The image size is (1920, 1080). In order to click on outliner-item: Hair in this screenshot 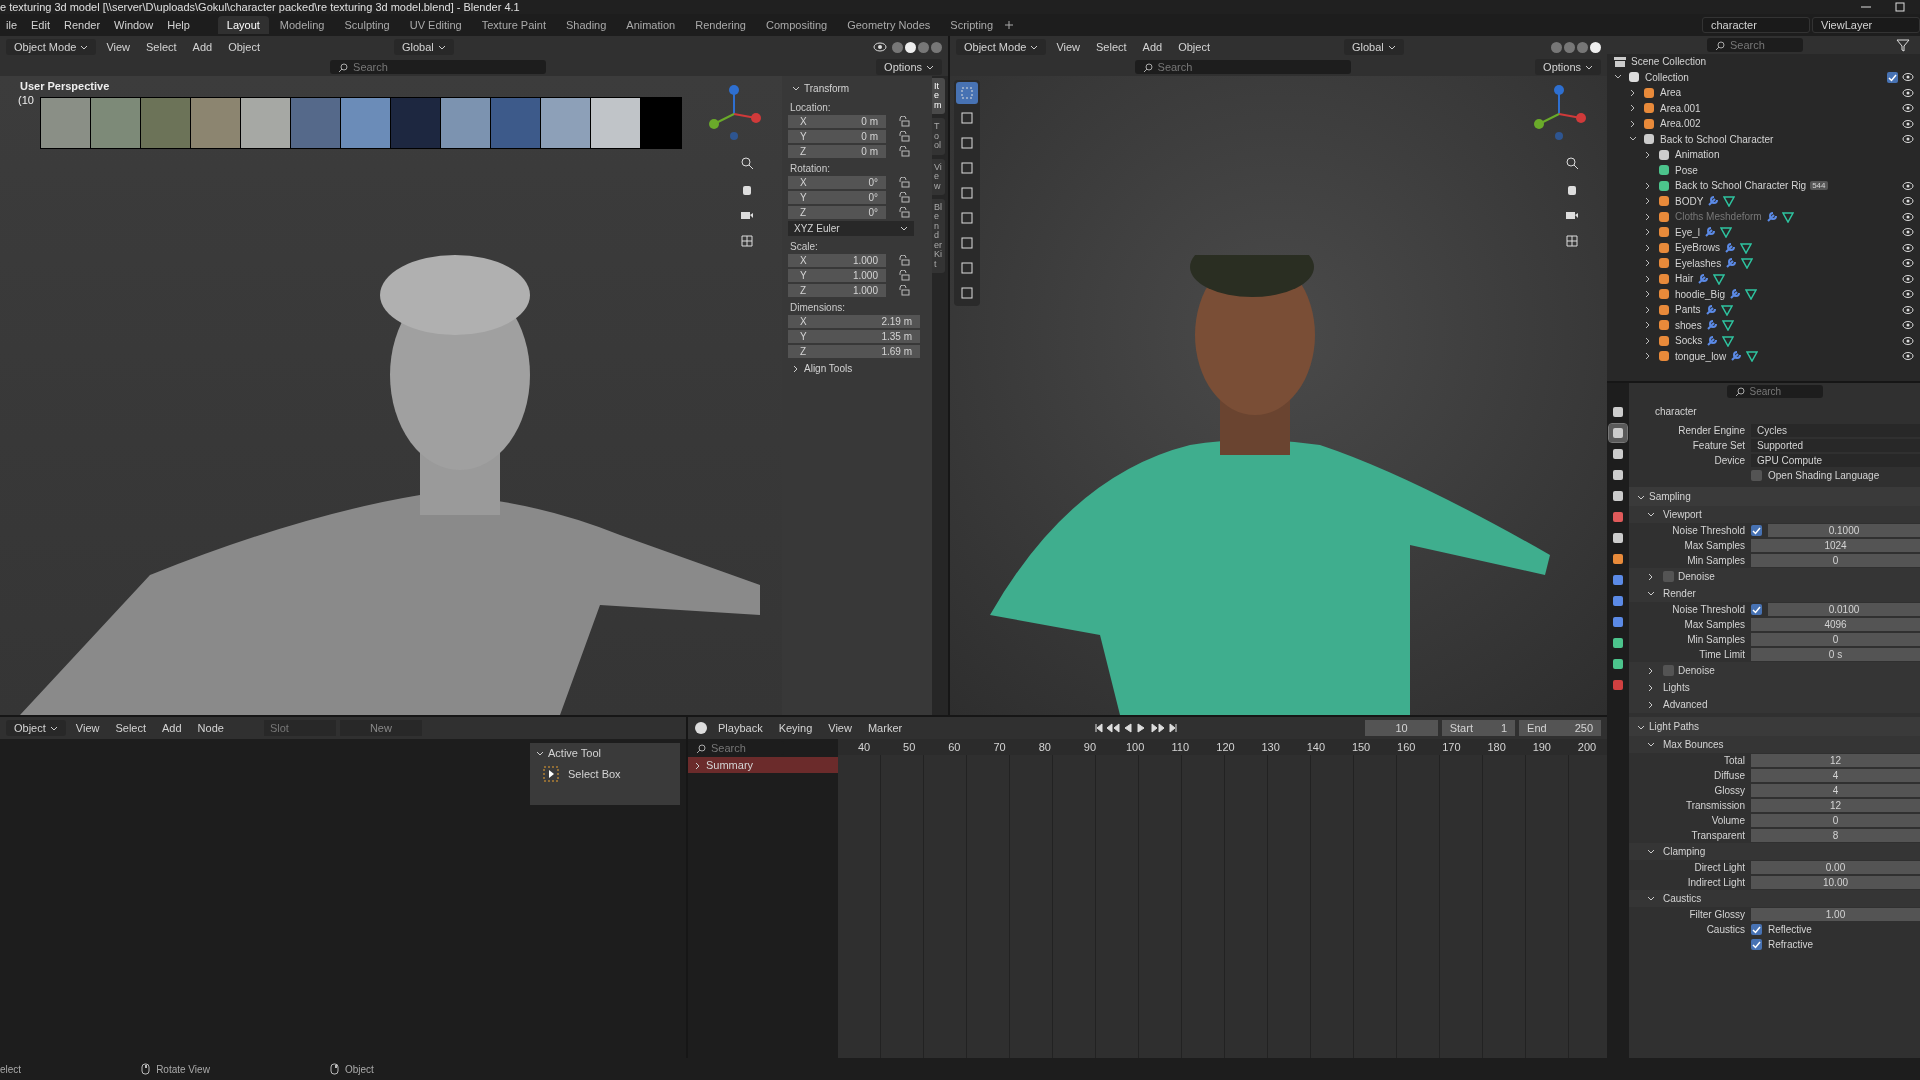, I will do `click(1684, 279)`.